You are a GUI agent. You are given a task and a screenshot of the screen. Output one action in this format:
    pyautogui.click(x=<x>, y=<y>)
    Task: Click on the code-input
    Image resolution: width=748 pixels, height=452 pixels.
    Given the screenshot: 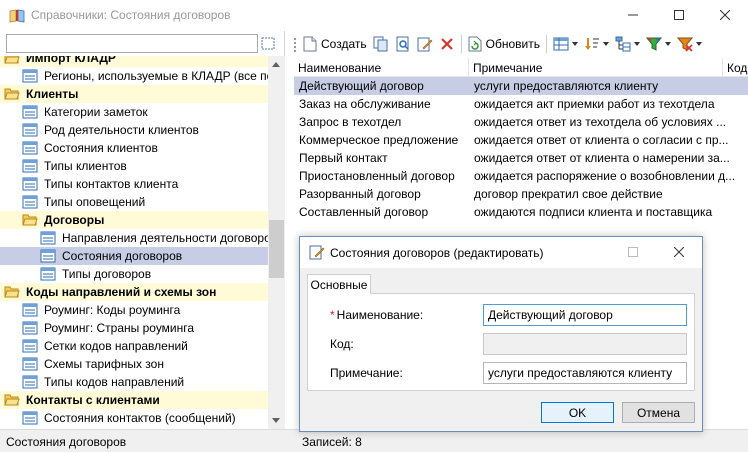 What is the action you would take?
    pyautogui.click(x=585, y=344)
    